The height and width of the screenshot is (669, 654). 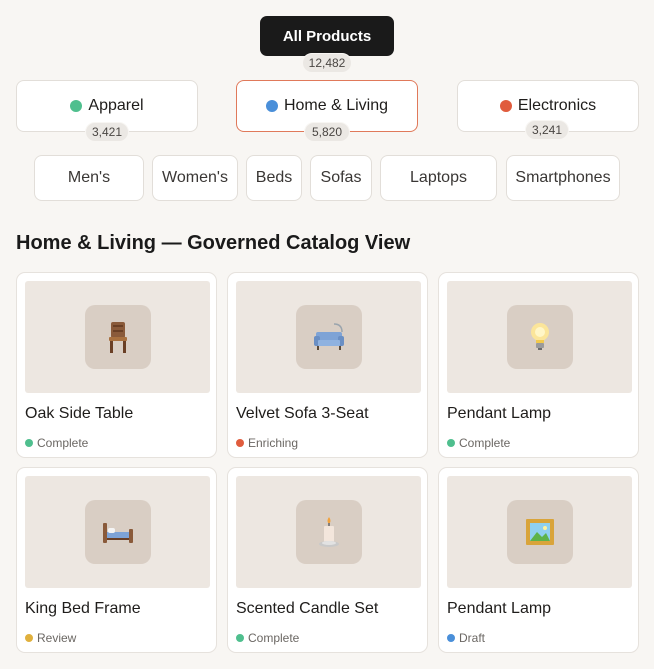 I want to click on product-card: Pendant Lamp Draft, so click(x=538, y=560).